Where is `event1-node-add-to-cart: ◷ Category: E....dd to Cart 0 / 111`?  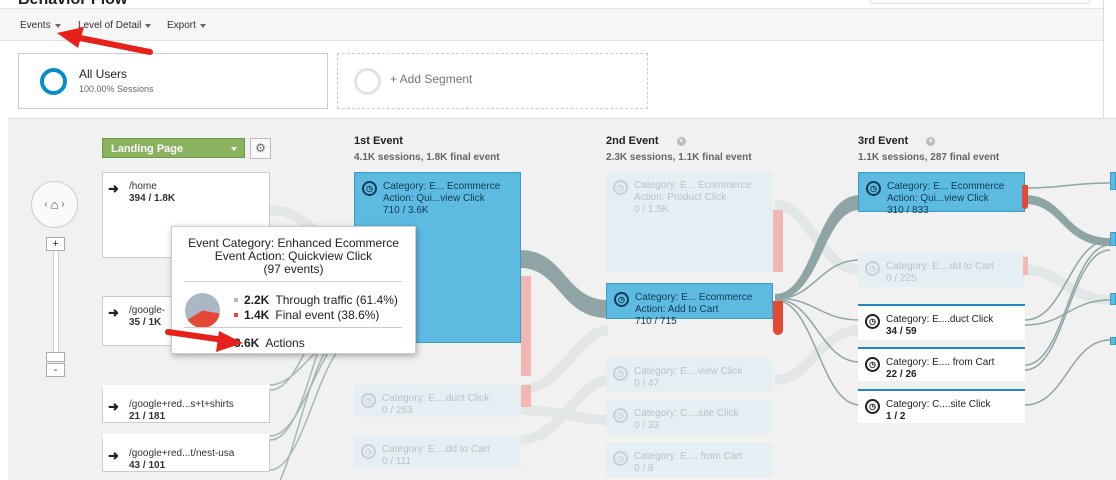
event1-node-add-to-cart: ◷ Category: E....dd to Cart 0 / 111 is located at coordinates (437, 452).